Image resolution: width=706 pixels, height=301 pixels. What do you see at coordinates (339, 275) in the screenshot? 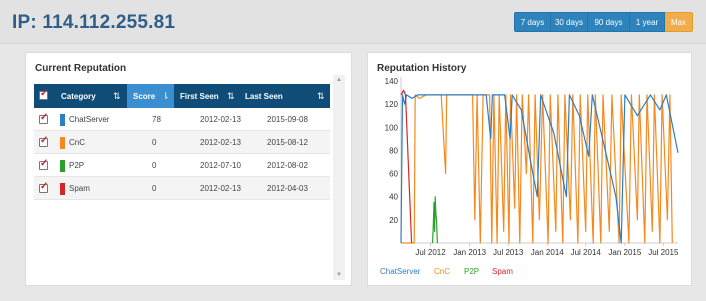
I see `scroll-down-arrow-icon: ▼` at bounding box center [339, 275].